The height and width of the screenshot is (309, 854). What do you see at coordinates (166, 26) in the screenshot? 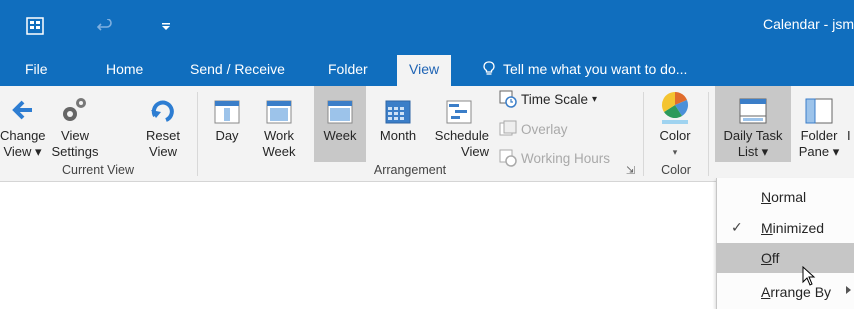
I see `customize-qat-icon` at bounding box center [166, 26].